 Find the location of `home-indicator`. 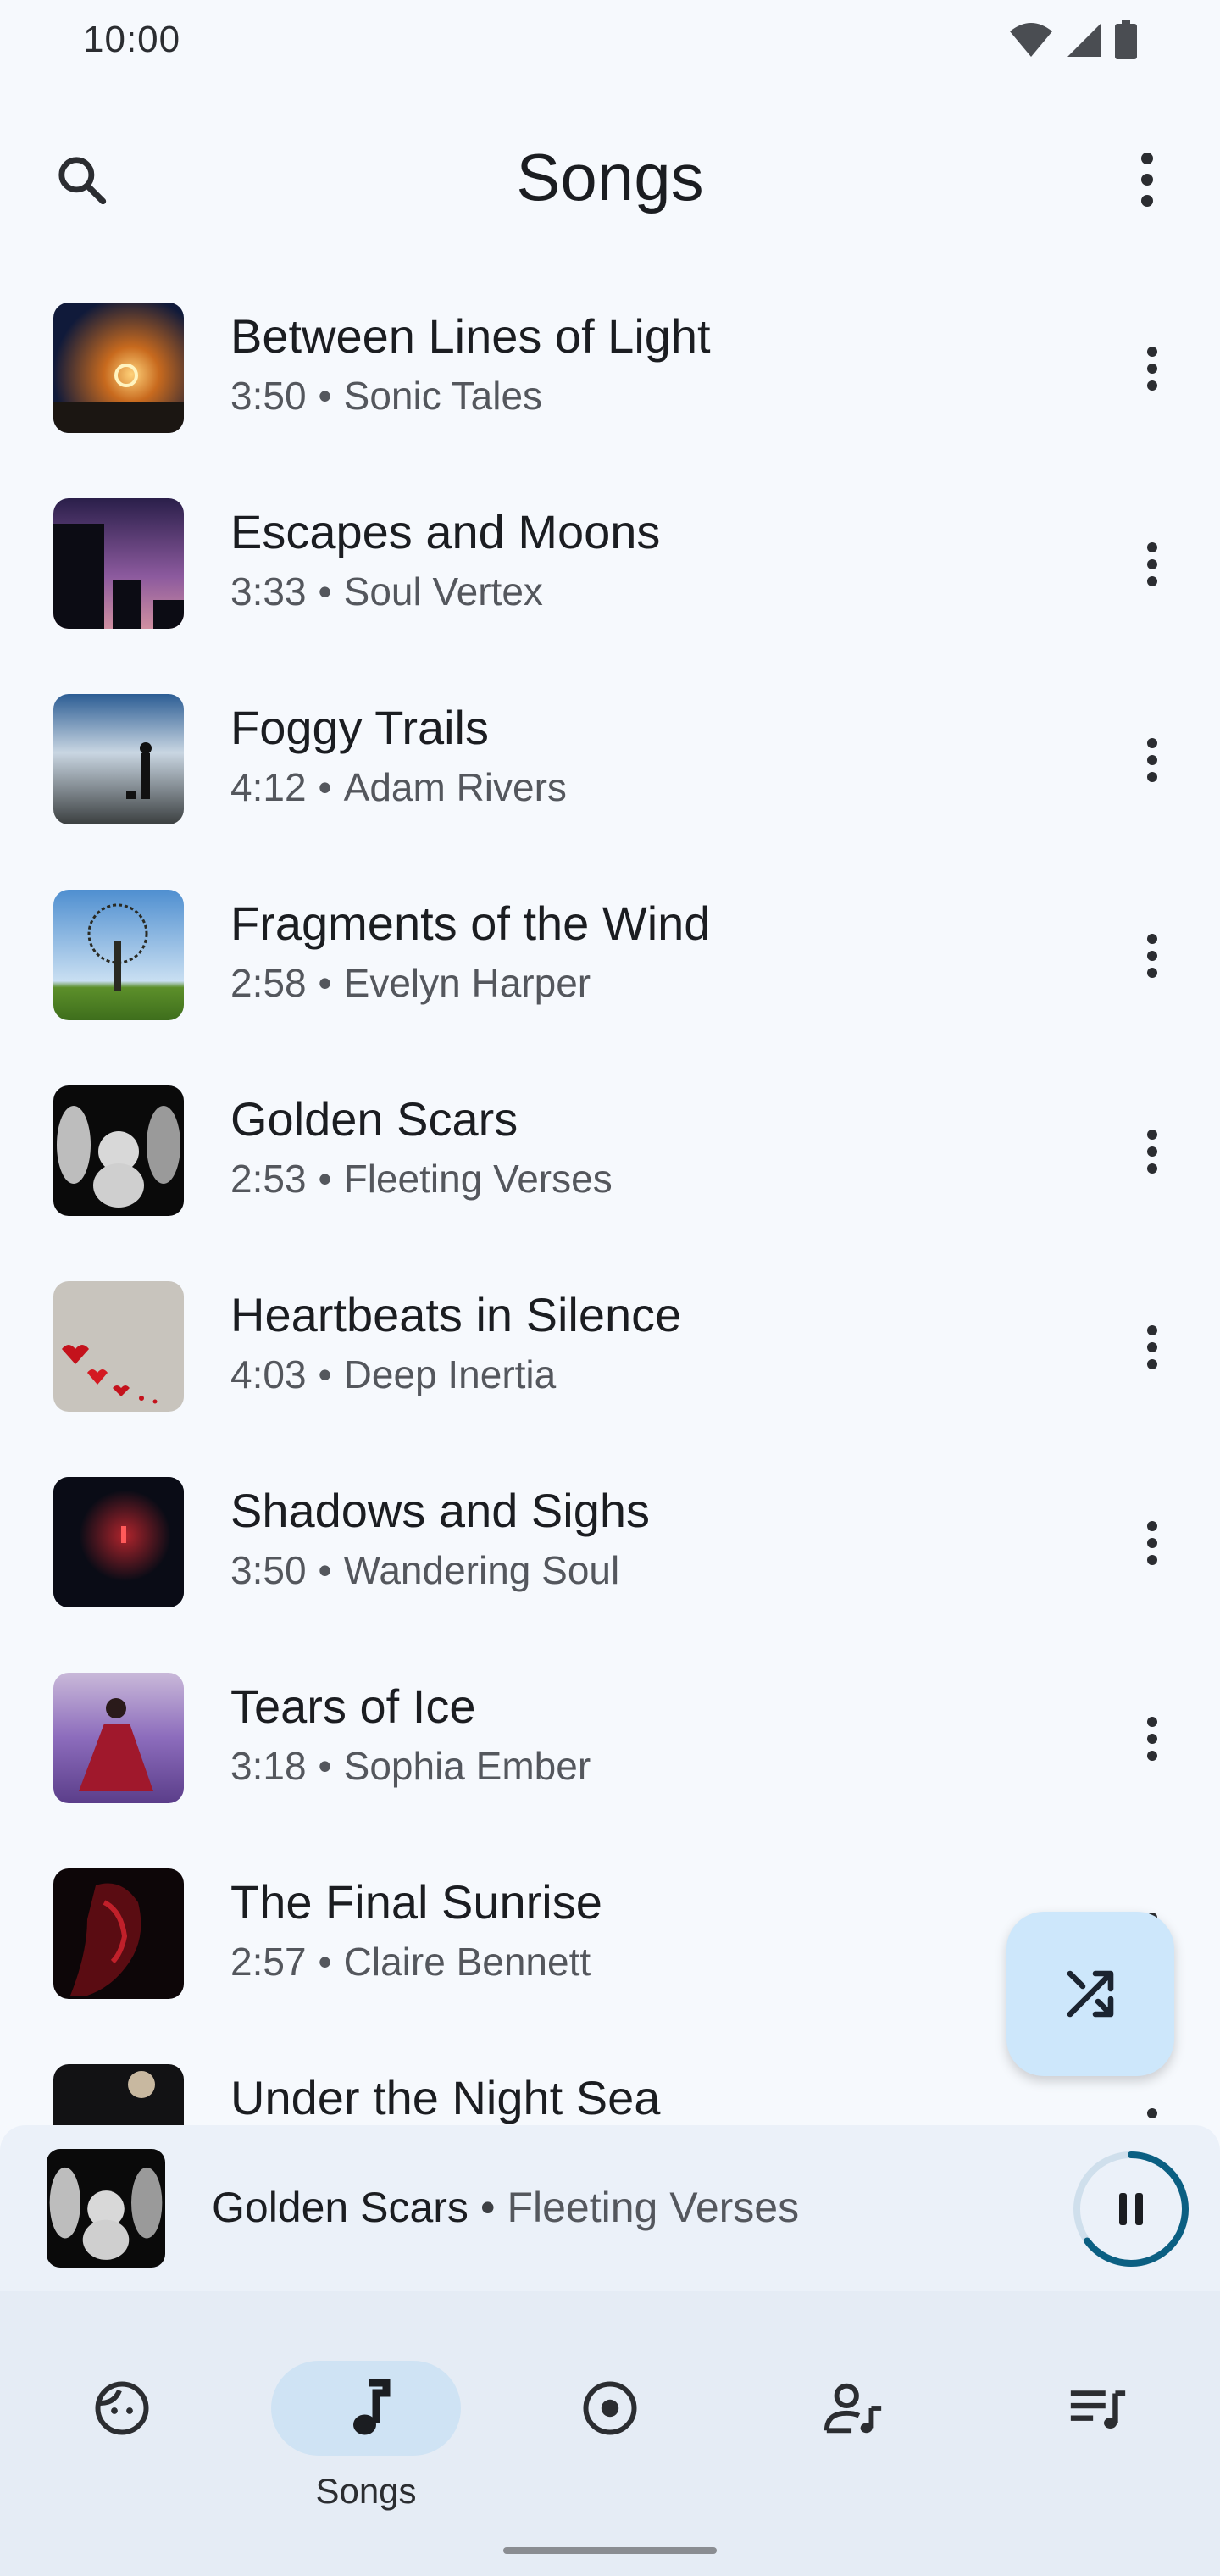

home-indicator is located at coordinates (610, 2550).